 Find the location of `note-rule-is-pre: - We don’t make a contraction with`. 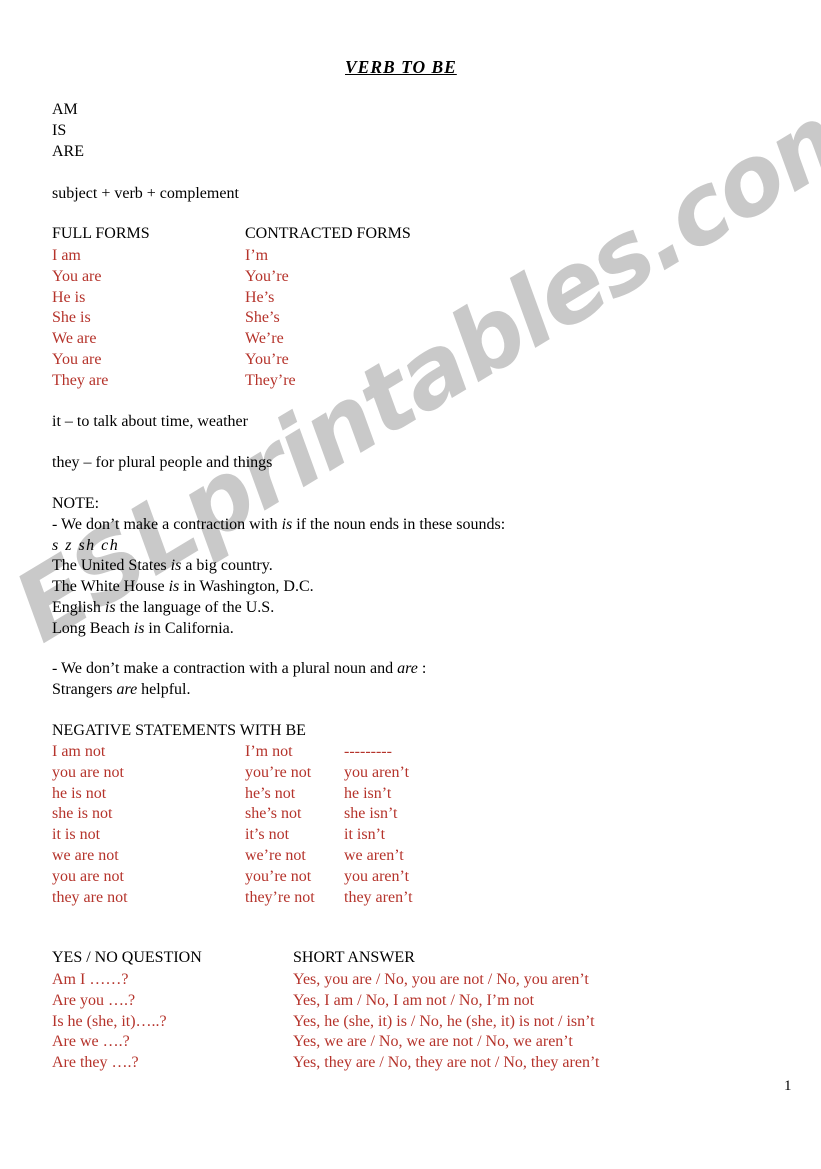

note-rule-is-pre: - We don’t make a contraction with is located at coordinates (167, 524).